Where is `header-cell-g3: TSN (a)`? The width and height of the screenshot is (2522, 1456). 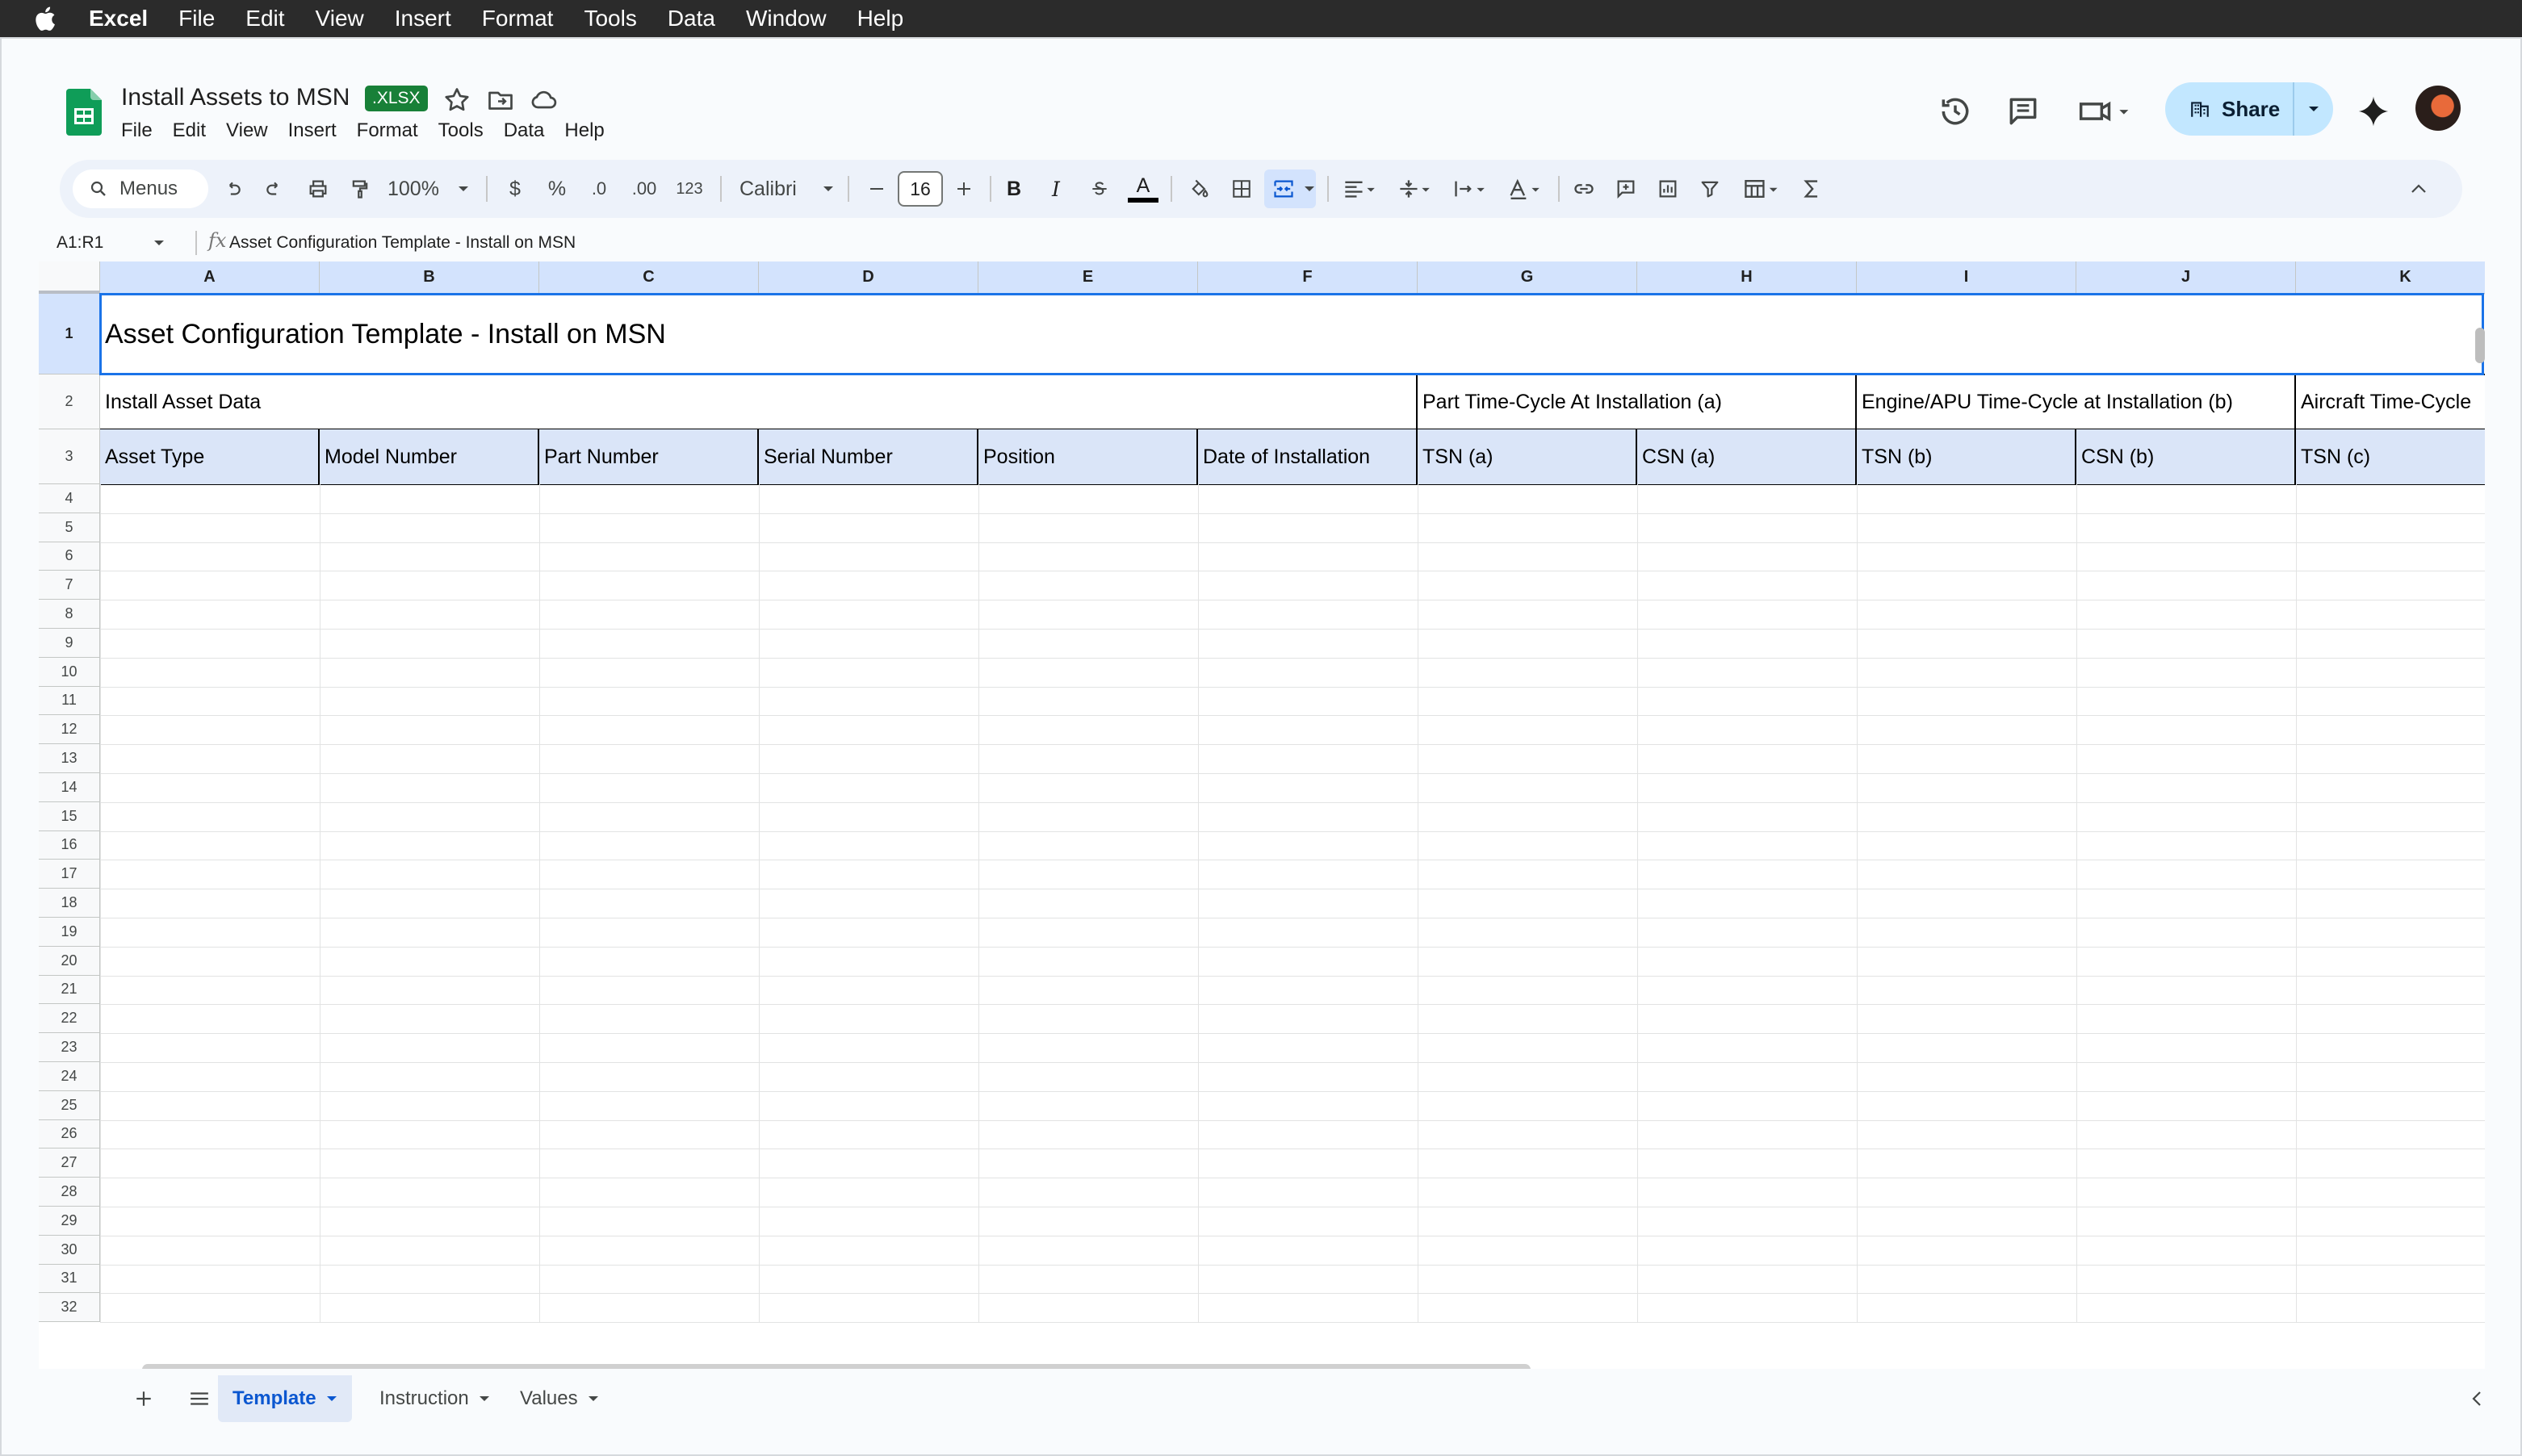 header-cell-g3: TSN (a) is located at coordinates (1527, 456).